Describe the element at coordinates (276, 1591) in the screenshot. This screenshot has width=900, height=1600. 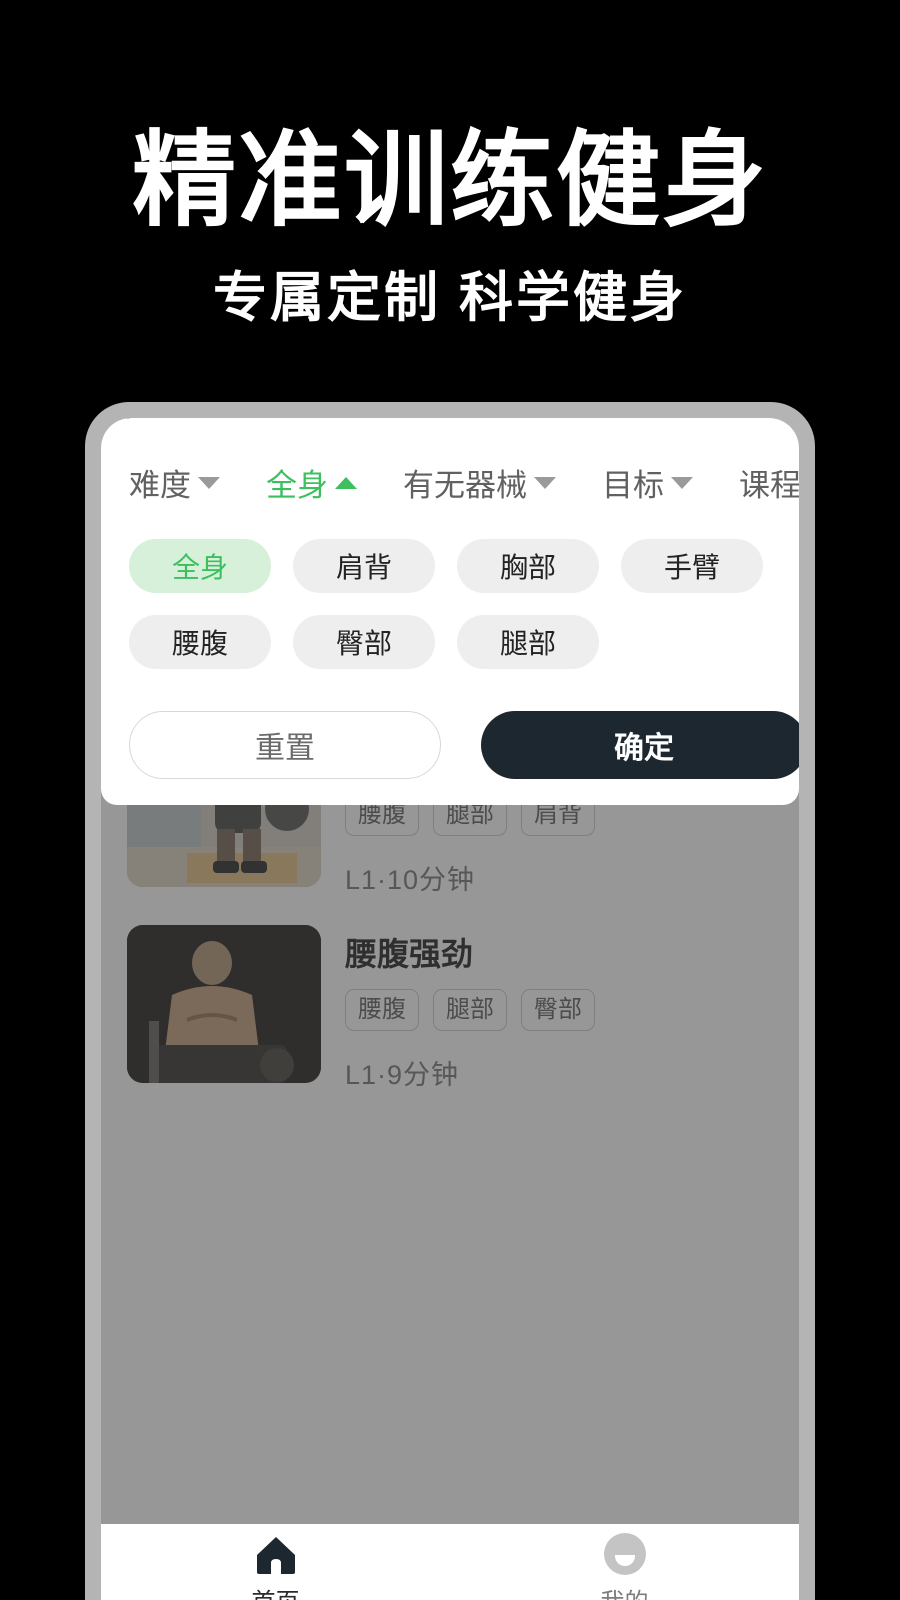
I see `nav-item-label: 首页` at that location.